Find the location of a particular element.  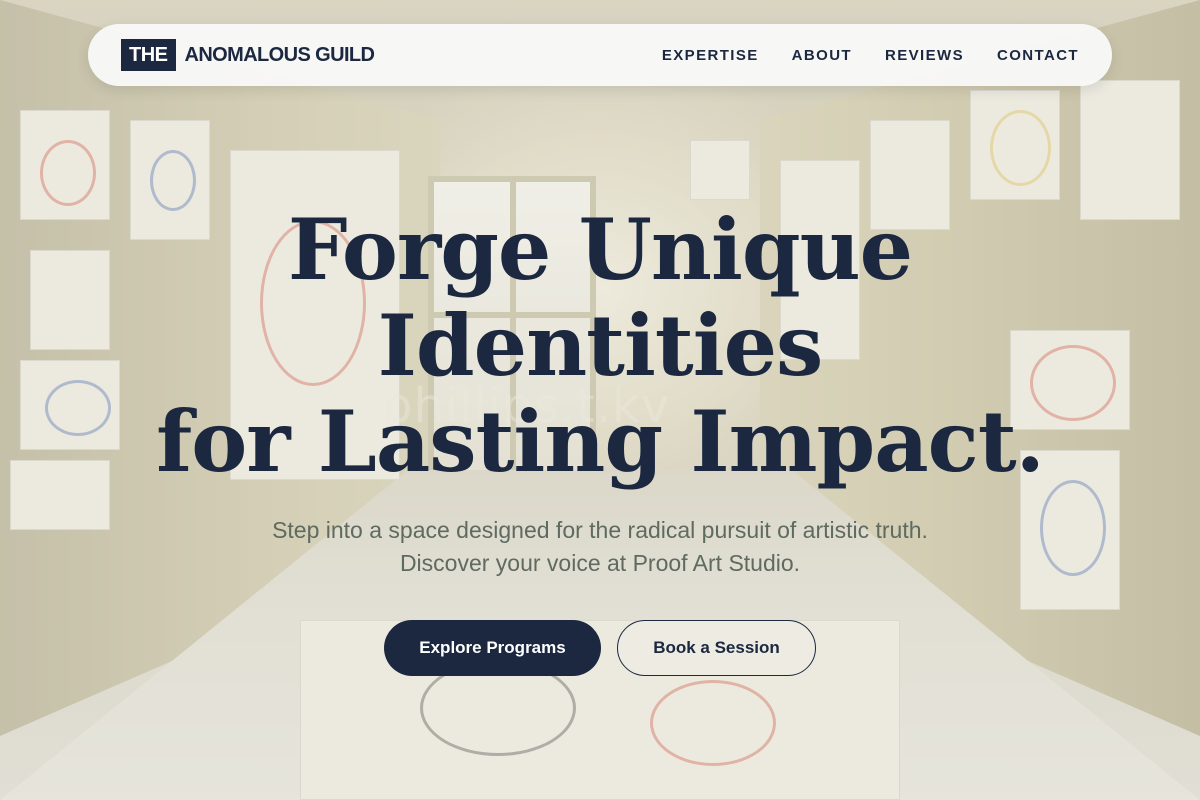

nav-link-reviews: REVIEWS is located at coordinates (924, 55).